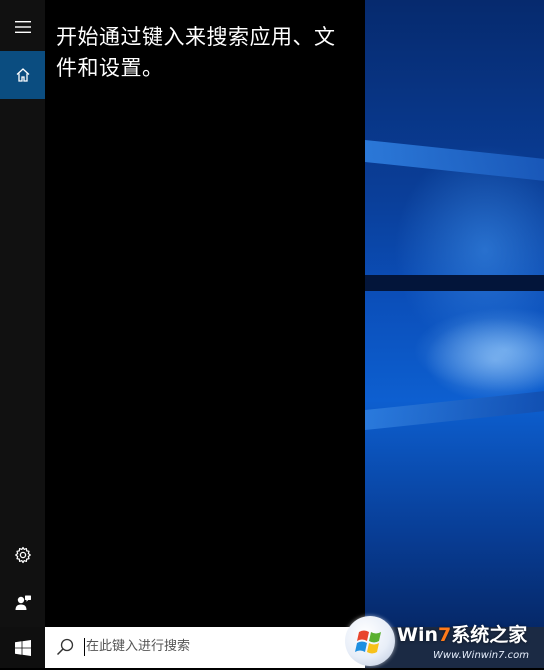 This screenshot has height=670, width=544. What do you see at coordinates (196, 52) in the screenshot?
I see `search-prompt-text: 开始通过键入来搜索应用、文件和设置。` at bounding box center [196, 52].